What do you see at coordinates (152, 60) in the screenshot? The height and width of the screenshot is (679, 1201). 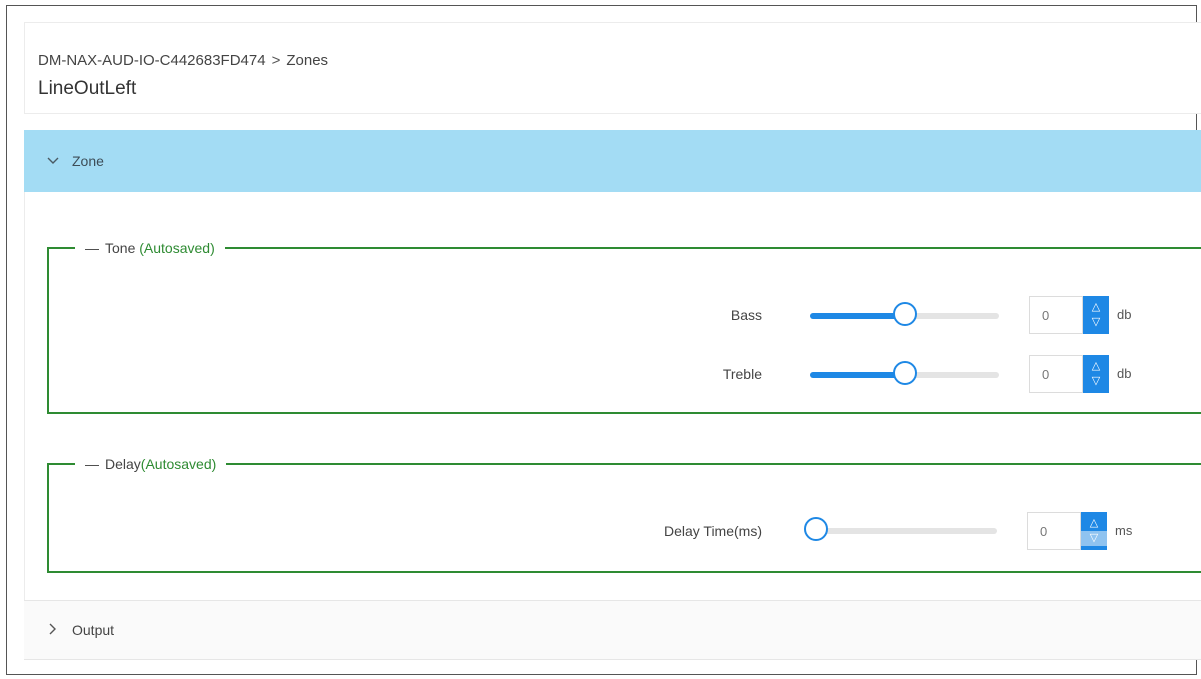 I see `breadcrumb-device: DM-NAX-AUD-IO-C442683FD474` at bounding box center [152, 60].